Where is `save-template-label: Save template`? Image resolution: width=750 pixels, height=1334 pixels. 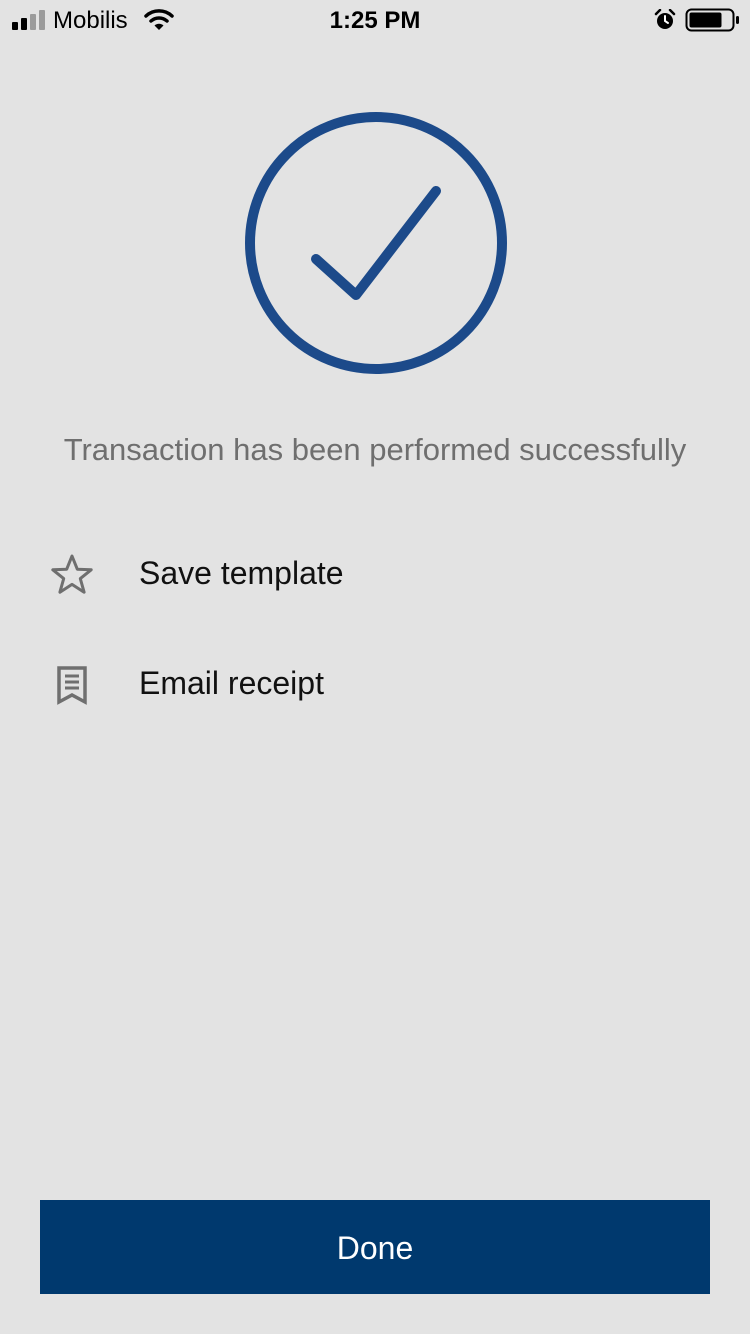
save-template-label: Save template is located at coordinates (241, 573).